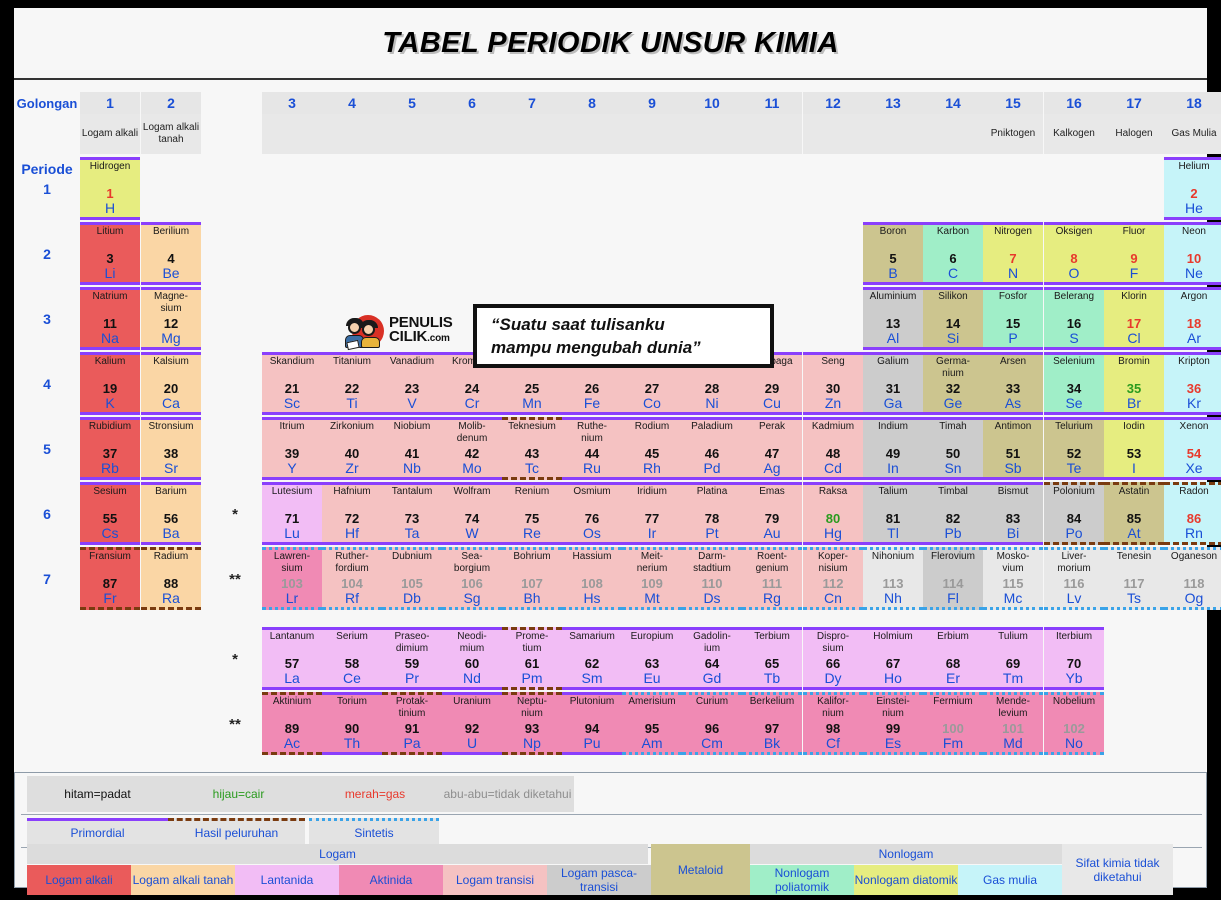 The image size is (1221, 900). What do you see at coordinates (171, 513) in the screenshot?
I see `element-cell-Ba: Barium 56 Ba` at bounding box center [171, 513].